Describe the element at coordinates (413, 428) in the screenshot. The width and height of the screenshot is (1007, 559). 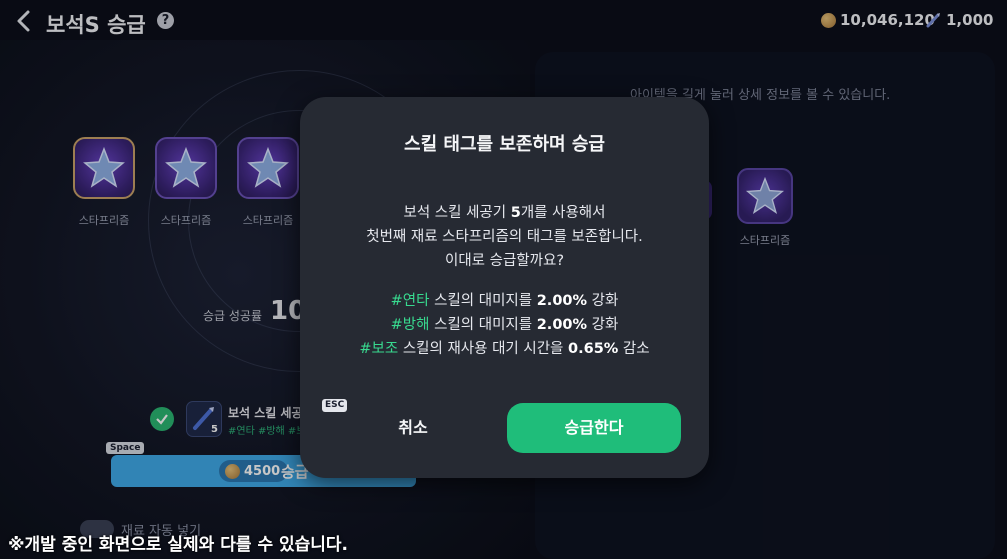
I see `cancel-button: 취소` at that location.